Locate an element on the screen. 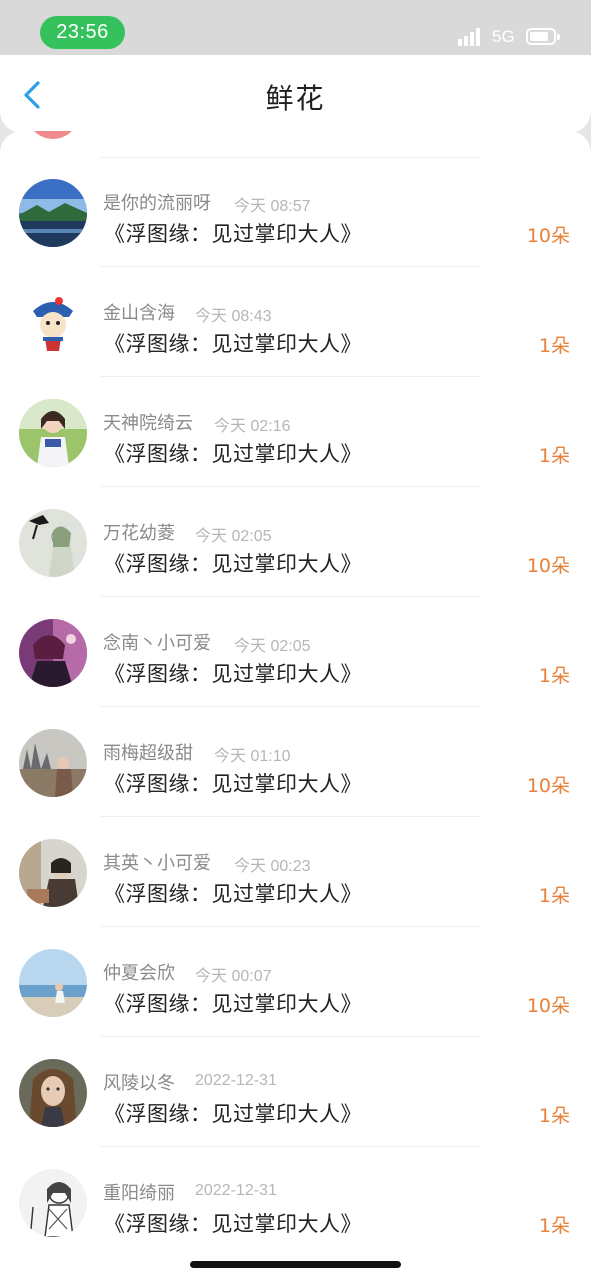 This screenshot has width=591, height=1280. user-name: 念南丶小可爱 is located at coordinates (157, 643).